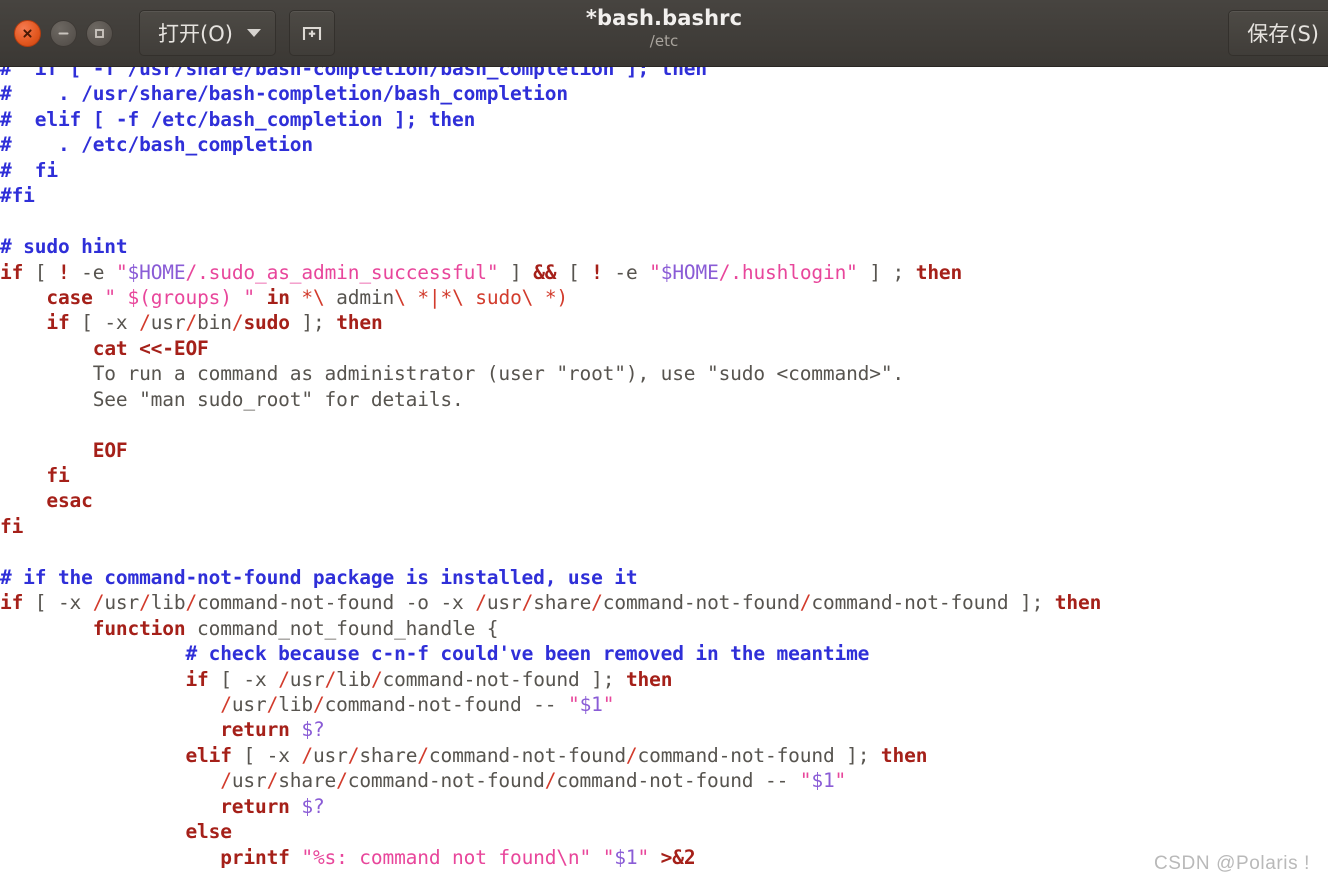  What do you see at coordinates (857, 755) in the screenshot?
I see `code-token: ];` at bounding box center [857, 755].